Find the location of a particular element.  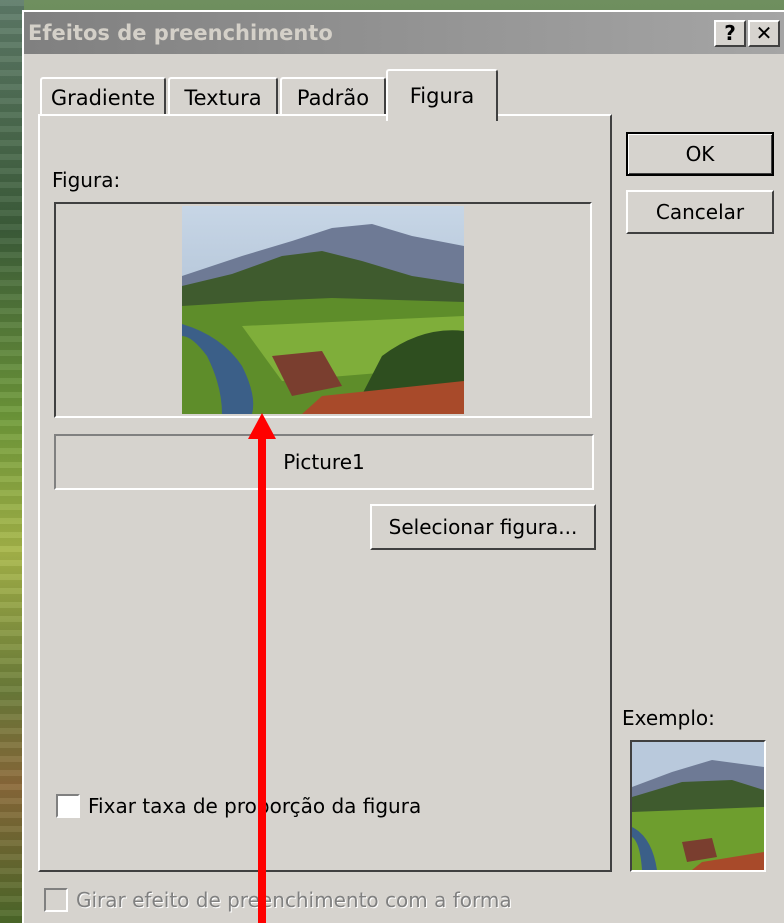

picture-name-field: Picture1 is located at coordinates (324, 462).